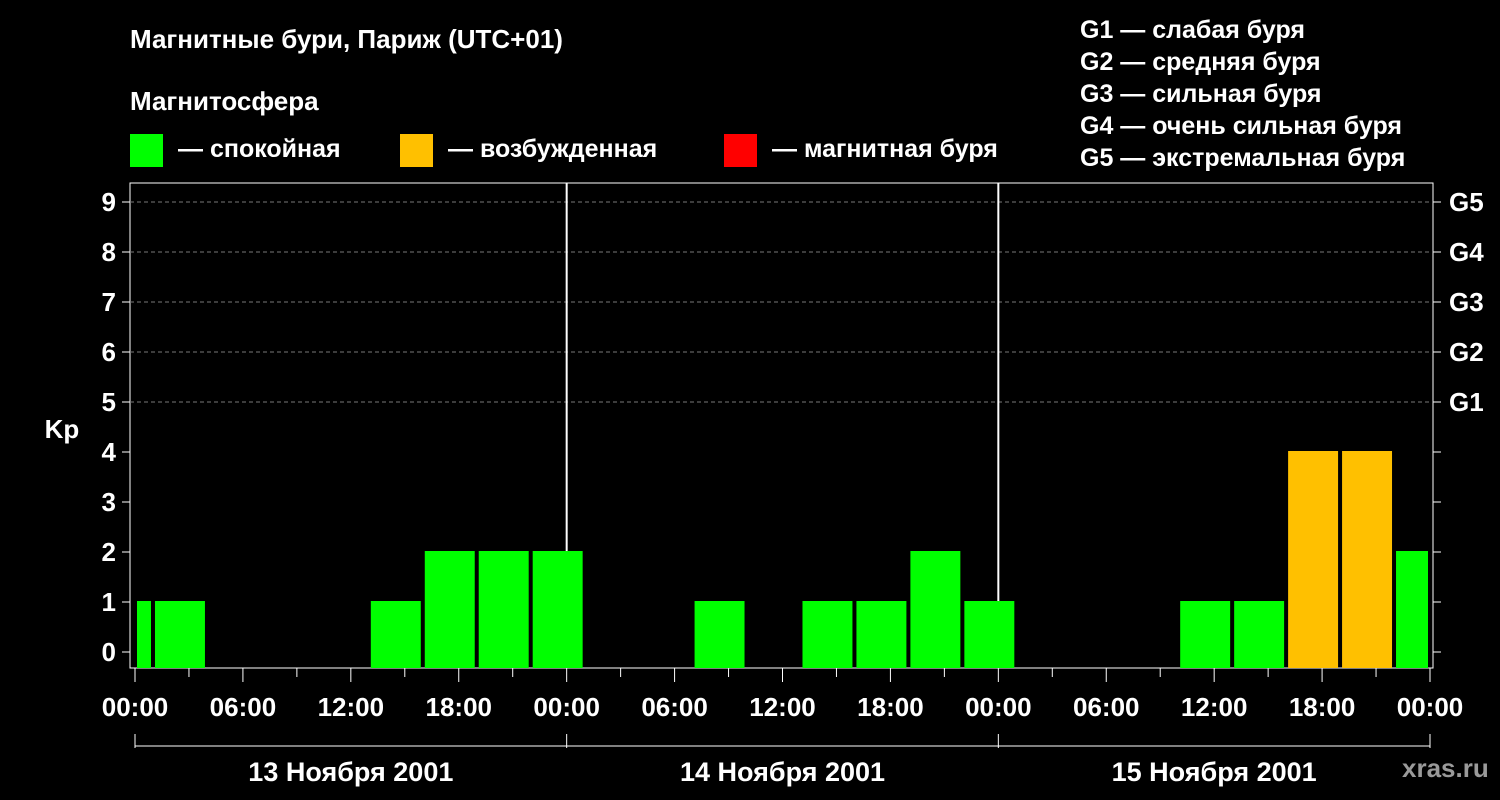 The height and width of the screenshot is (800, 1500). I want to click on watermark: xras.ru, so click(1445, 768).